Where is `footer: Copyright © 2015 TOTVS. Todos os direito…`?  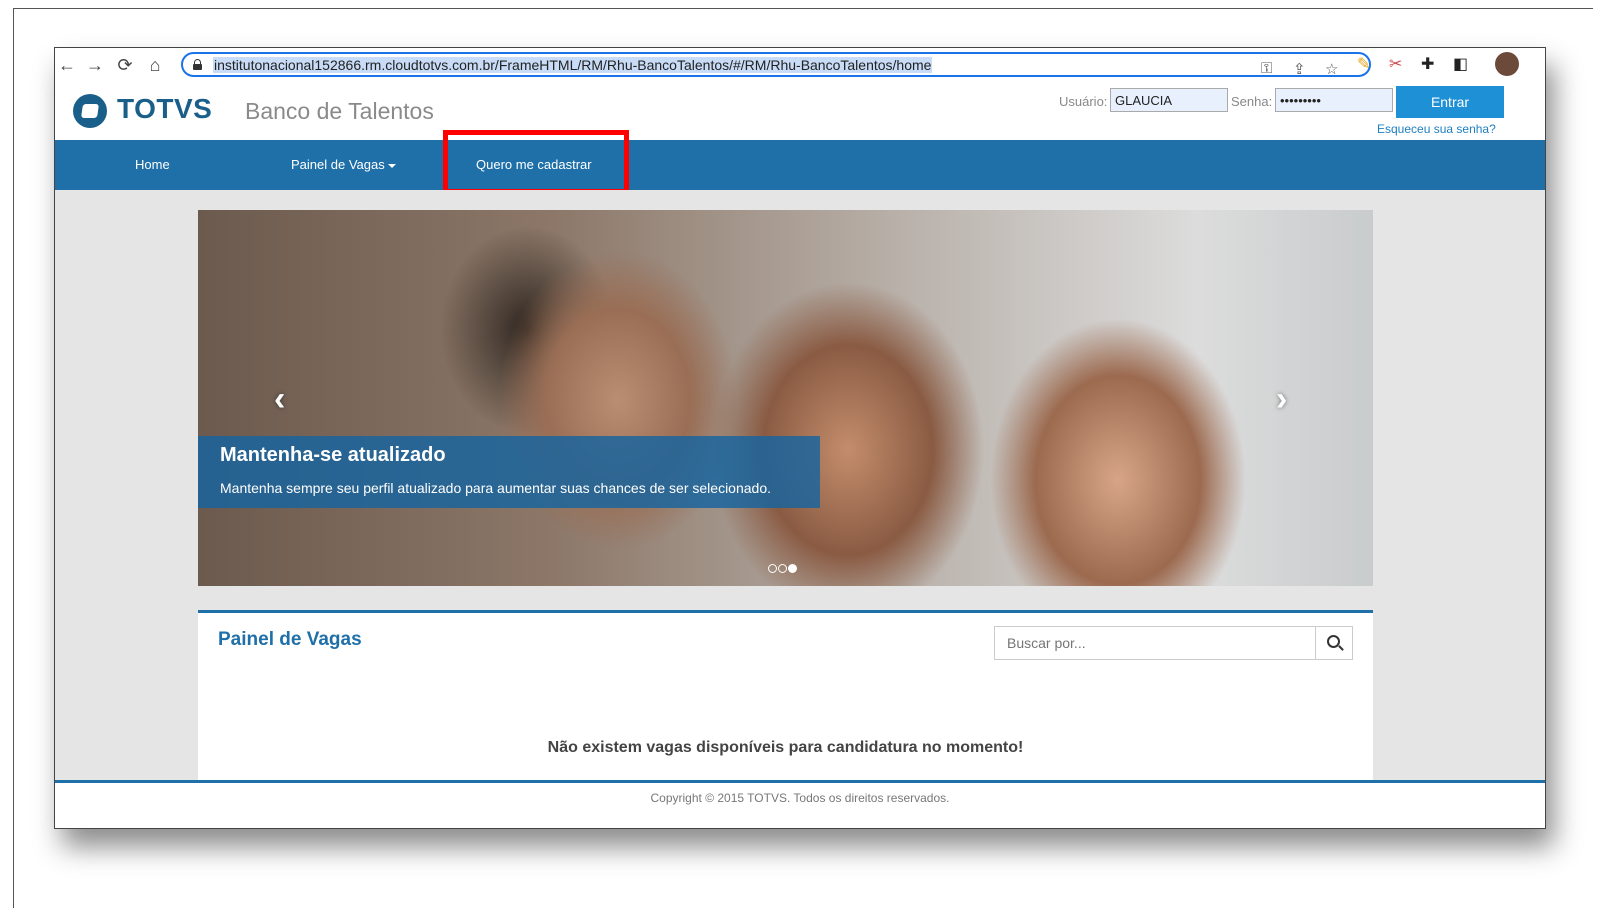
footer: Copyright © 2015 TOTVS. Todos os direito… is located at coordinates (800, 804).